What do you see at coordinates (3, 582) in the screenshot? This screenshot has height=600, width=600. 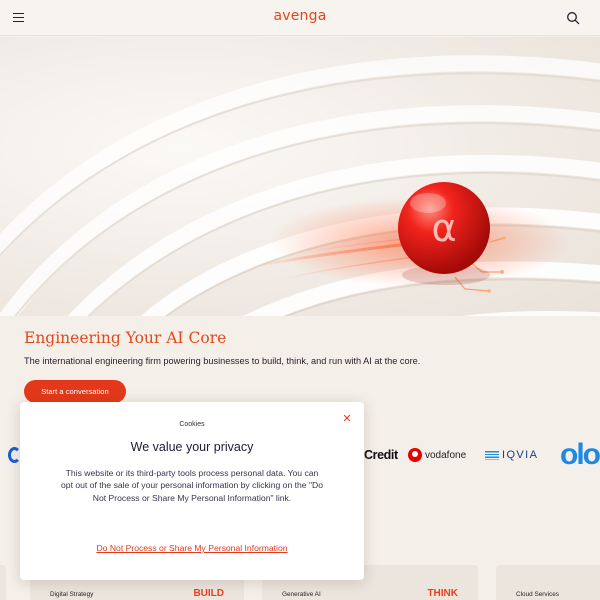 I see `service-card-partial` at bounding box center [3, 582].